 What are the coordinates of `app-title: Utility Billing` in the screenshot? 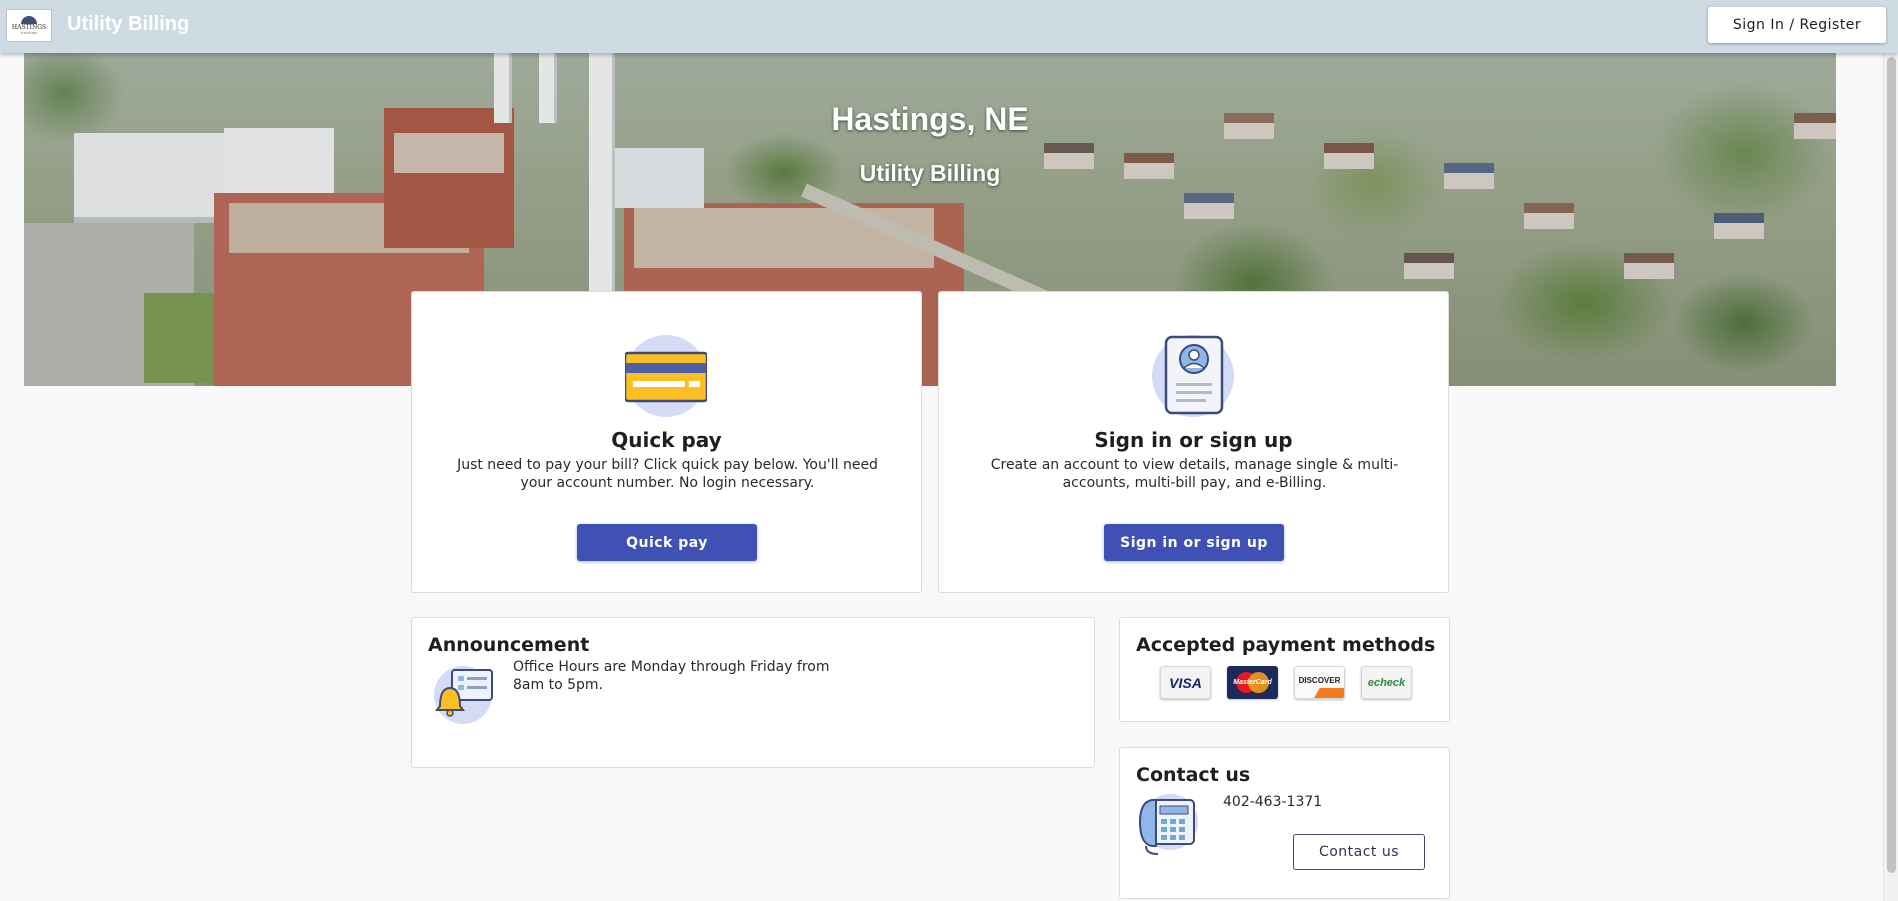 It's located at (128, 24).